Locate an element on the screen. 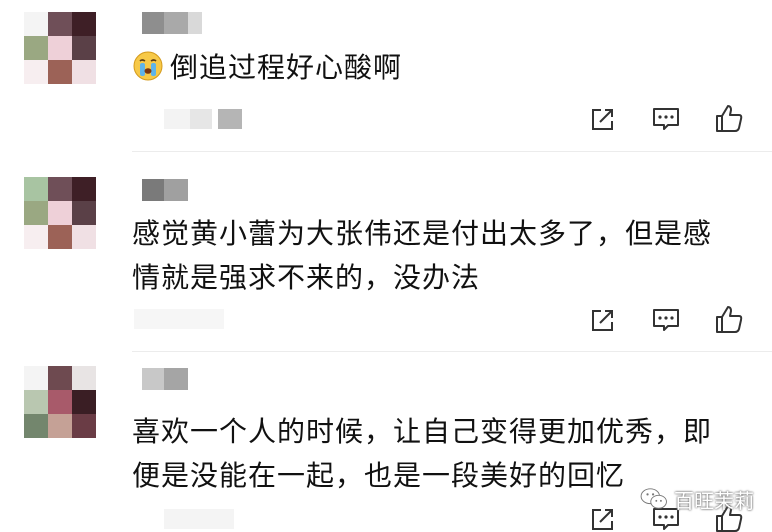 Image resolution: width=772 pixels, height=532 pixels. comment-text-body: 倒追过程好心酸啊 is located at coordinates (286, 67).